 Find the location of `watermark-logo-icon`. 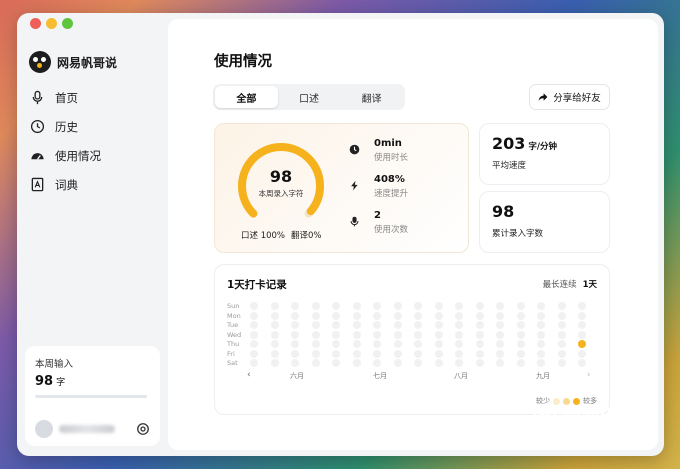

watermark-logo-icon is located at coordinates (545, 414).